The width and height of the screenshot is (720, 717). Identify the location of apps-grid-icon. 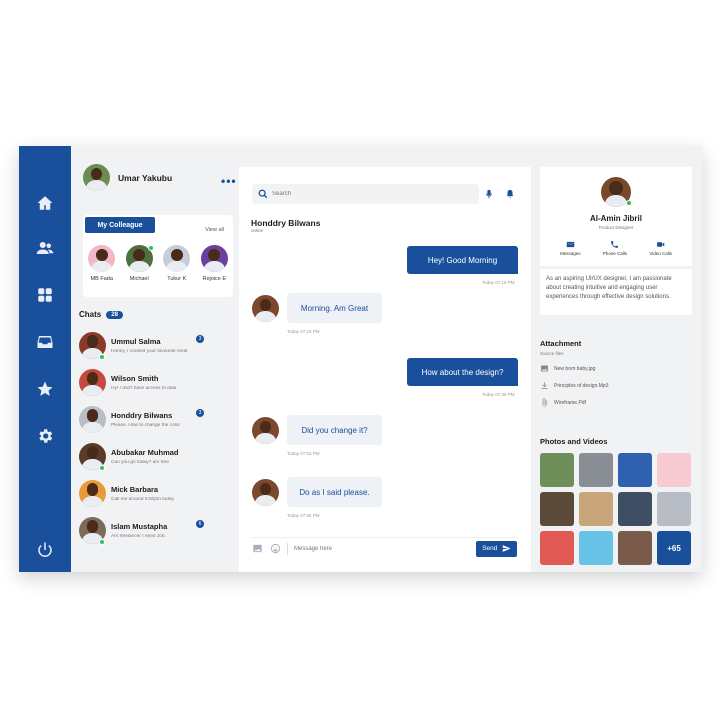
(45, 295).